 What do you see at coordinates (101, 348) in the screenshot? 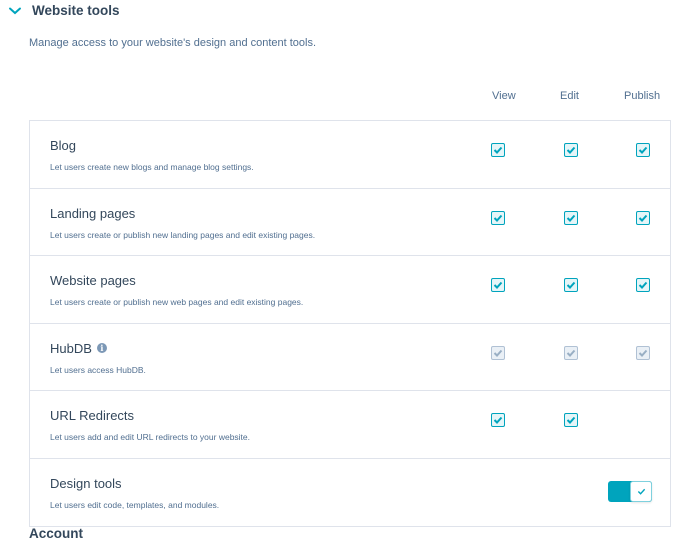
I see `info-icon: i` at bounding box center [101, 348].